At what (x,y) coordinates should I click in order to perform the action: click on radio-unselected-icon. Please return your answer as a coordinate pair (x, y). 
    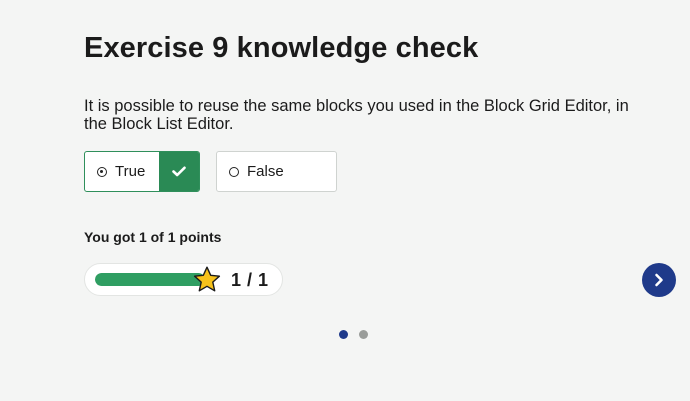
    Looking at the image, I should click on (234, 171).